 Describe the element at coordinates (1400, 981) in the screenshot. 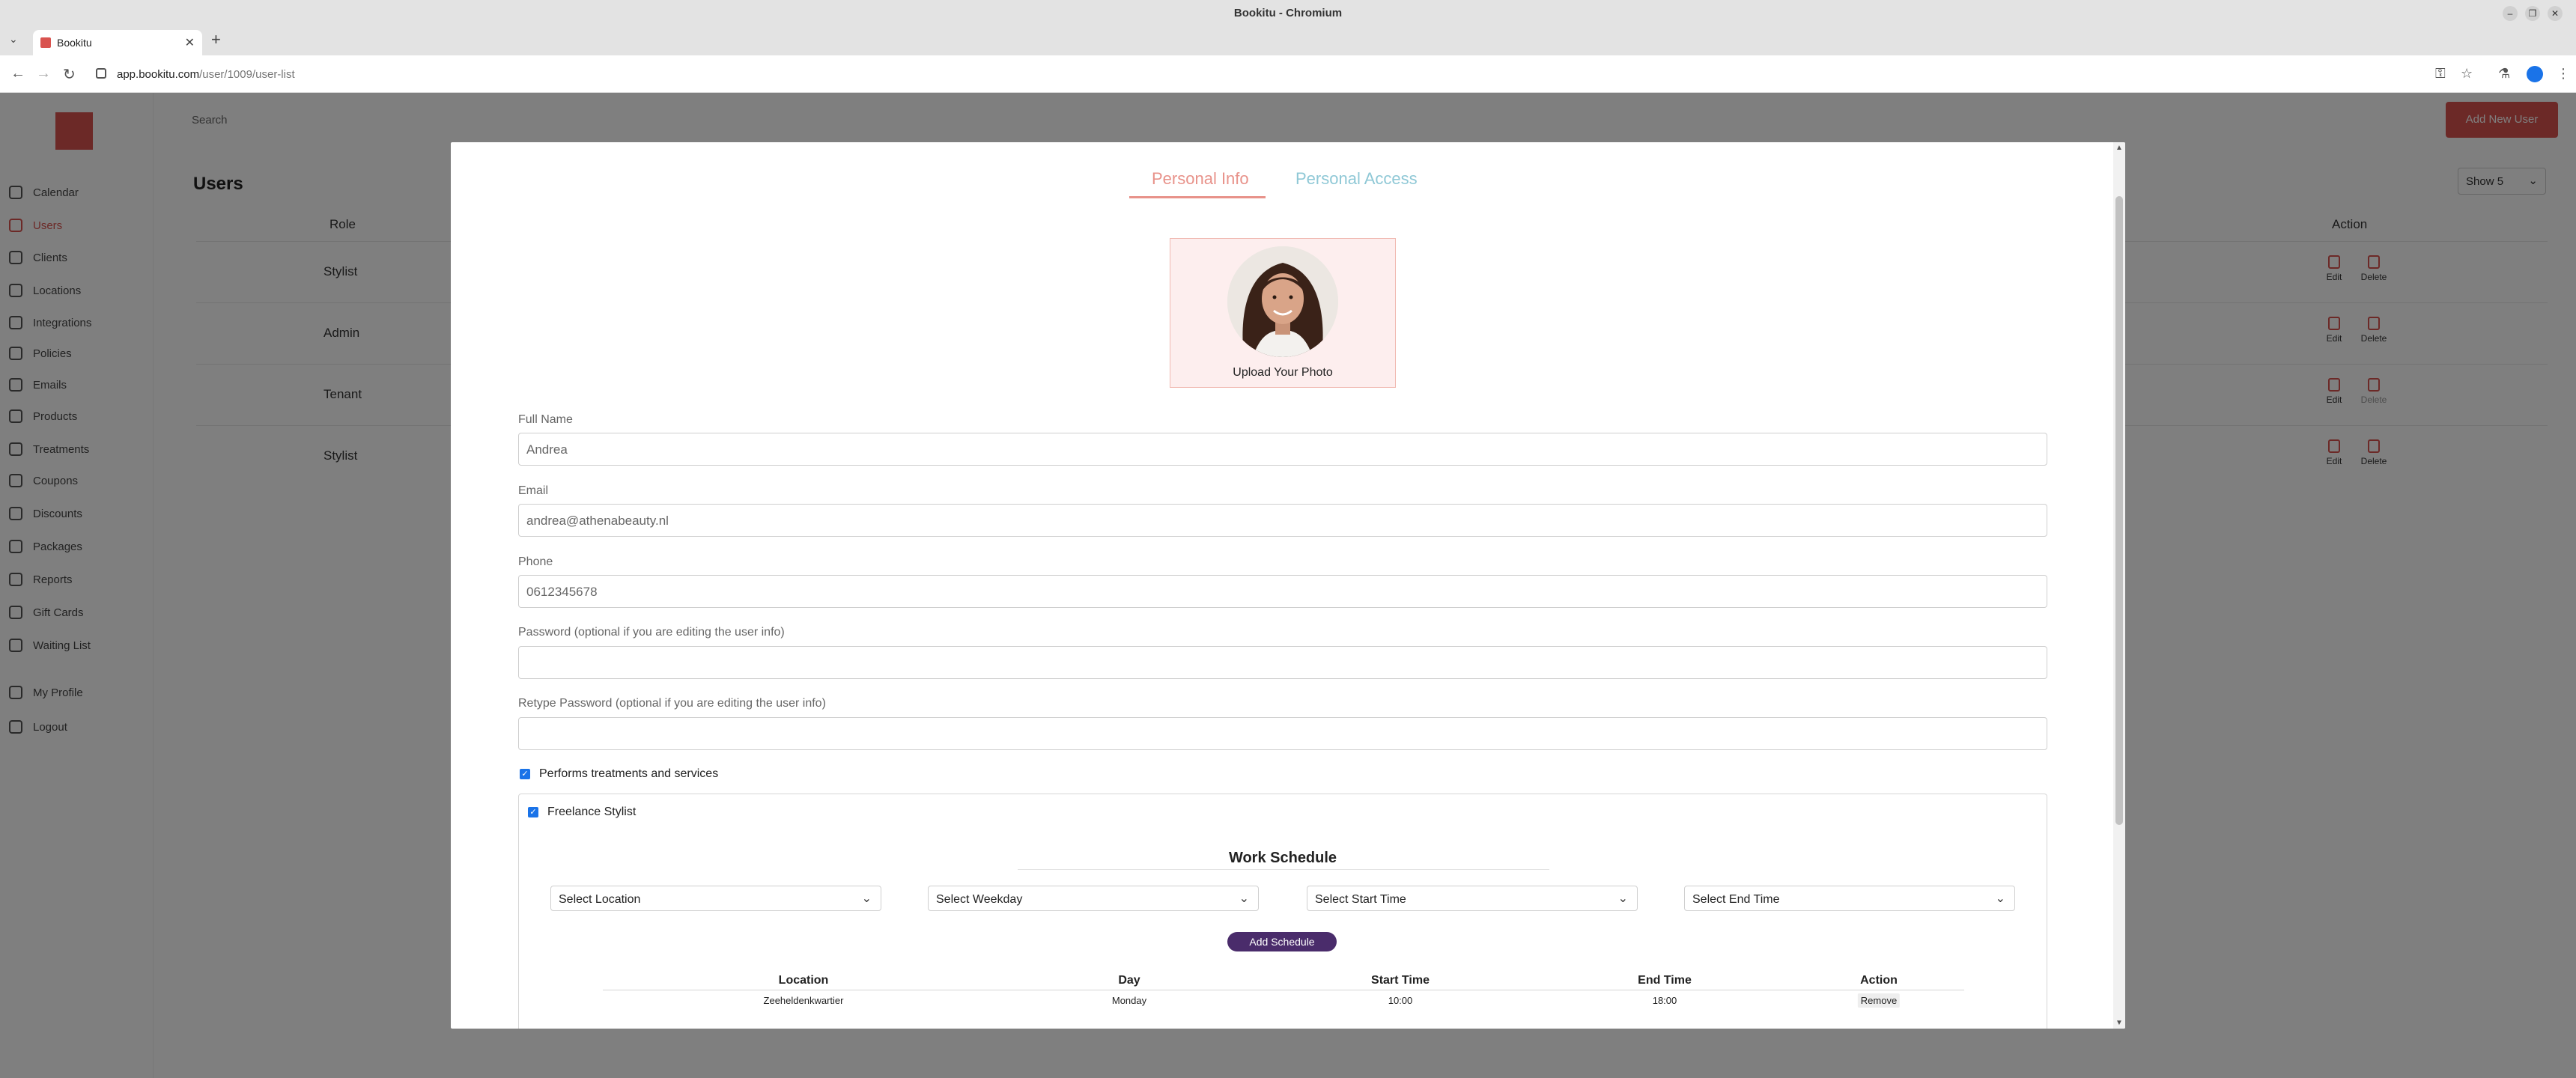

I see `start-time-column-header: Start Time` at that location.